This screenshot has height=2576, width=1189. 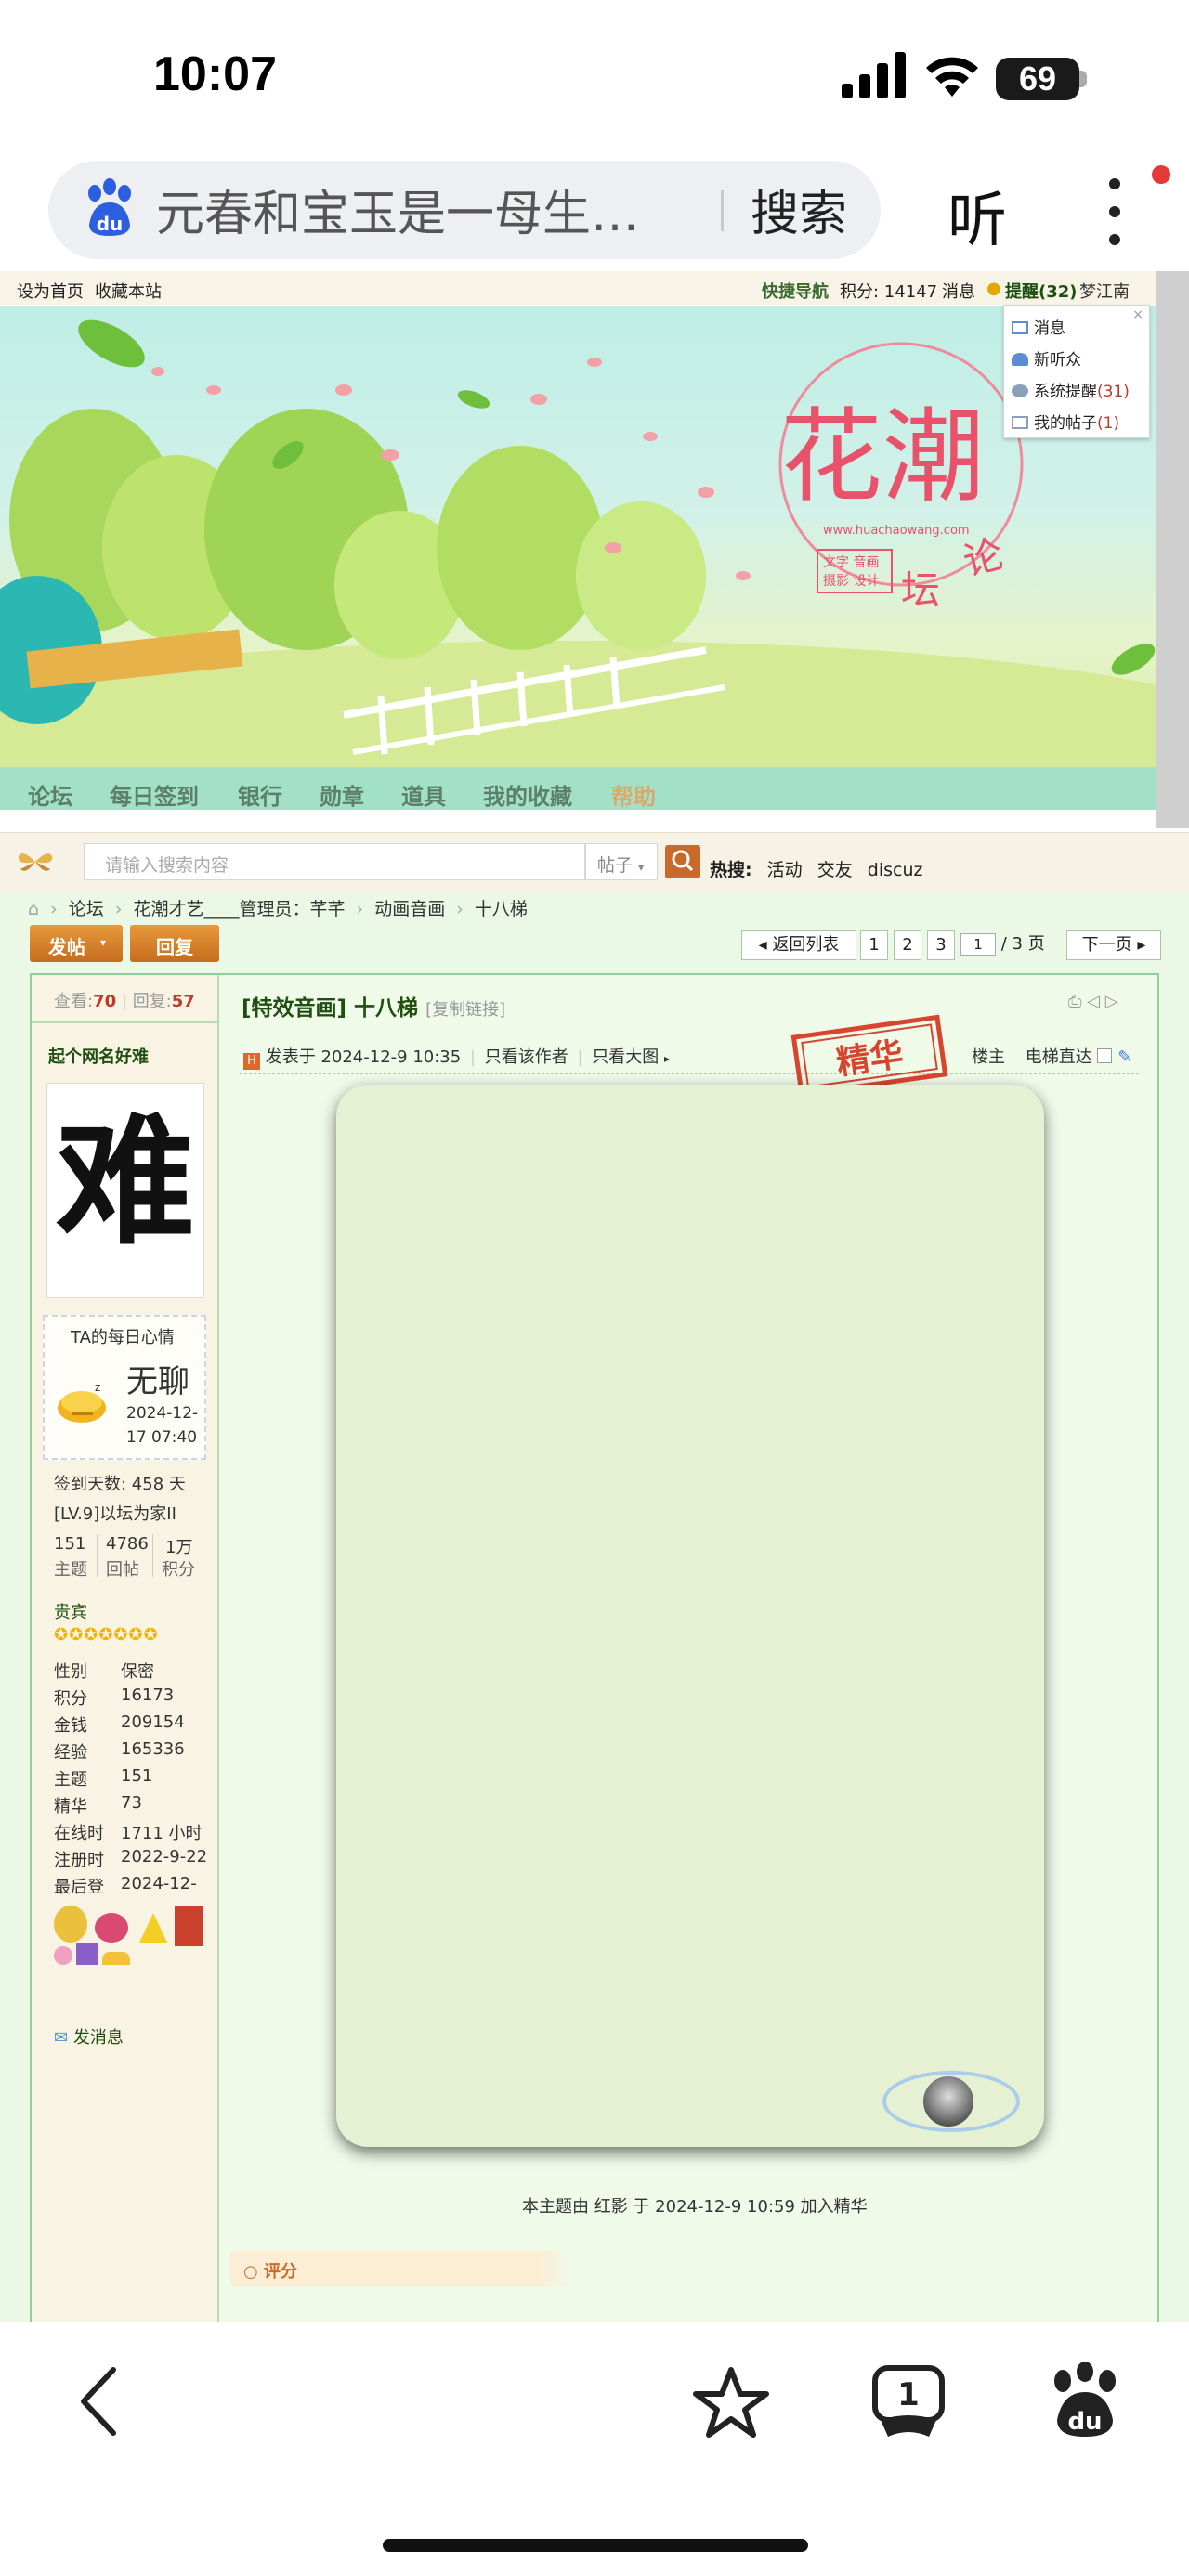 What do you see at coordinates (128, 1544) in the screenshot?
I see `count-replies: 4786` at bounding box center [128, 1544].